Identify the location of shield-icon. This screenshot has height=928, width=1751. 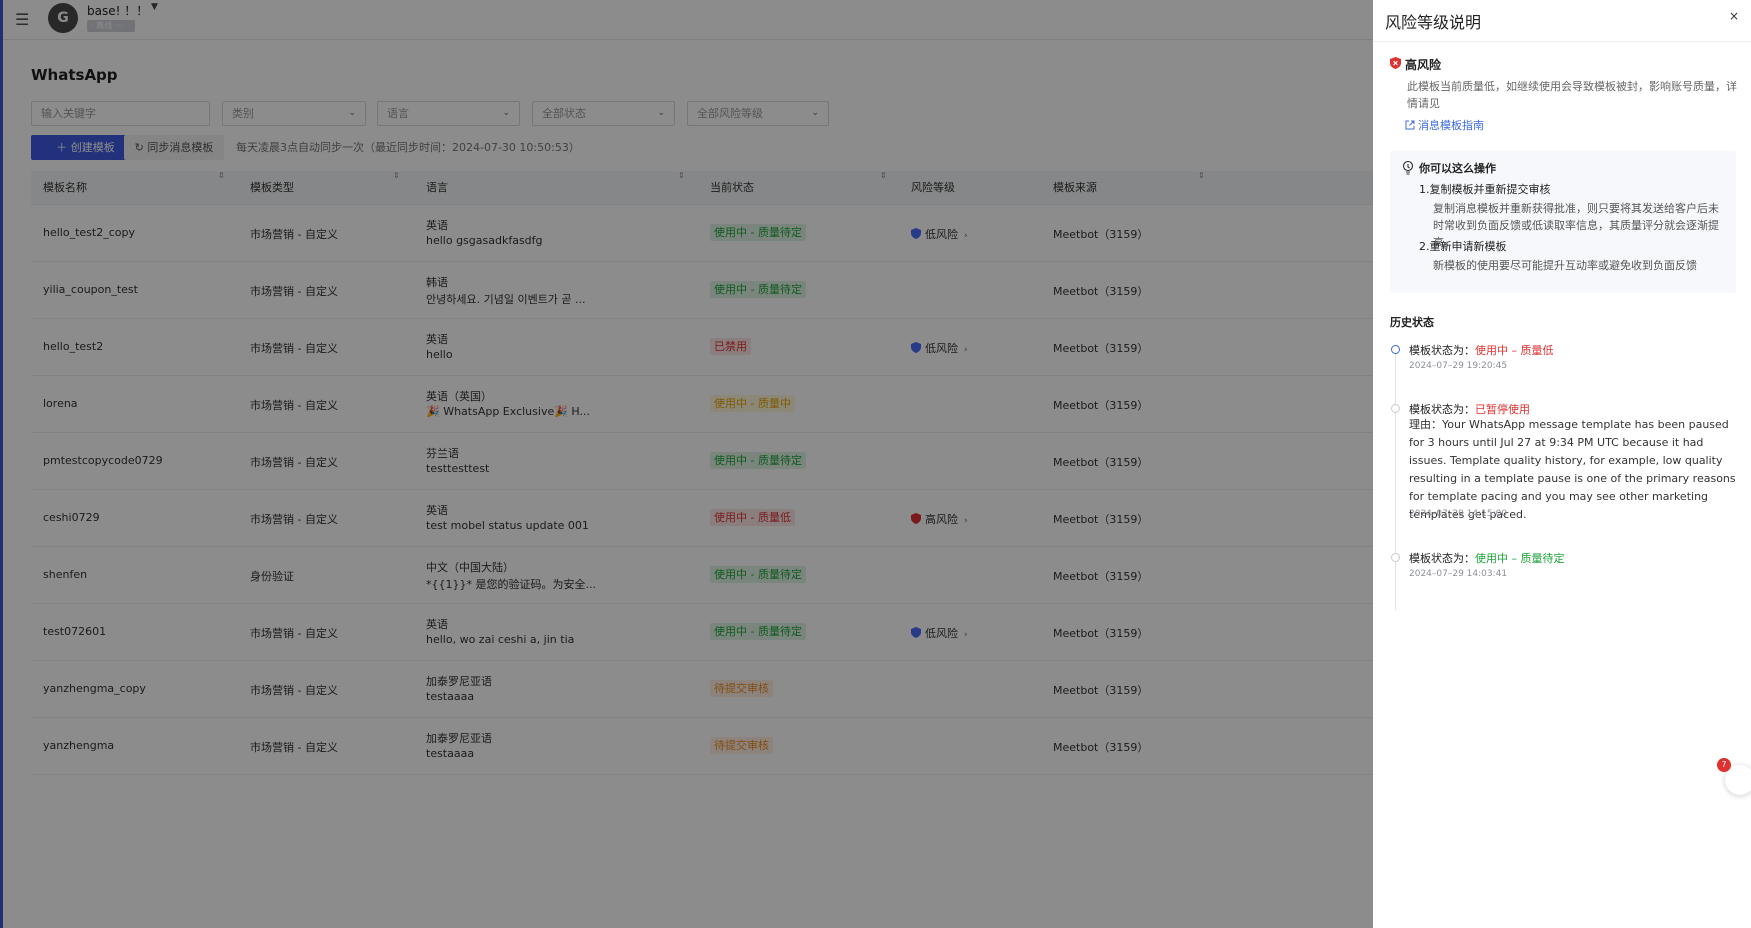
(1395, 63).